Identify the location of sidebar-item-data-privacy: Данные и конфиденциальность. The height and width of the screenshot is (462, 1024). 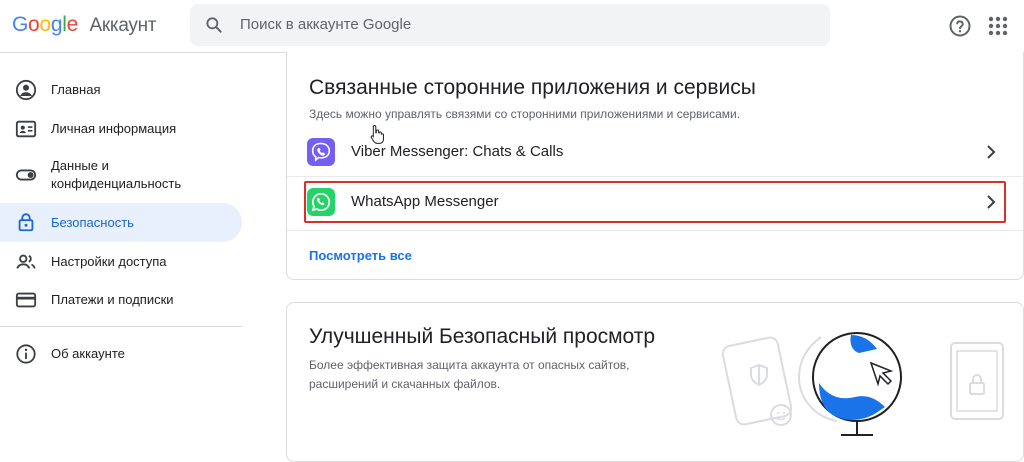
(121, 175).